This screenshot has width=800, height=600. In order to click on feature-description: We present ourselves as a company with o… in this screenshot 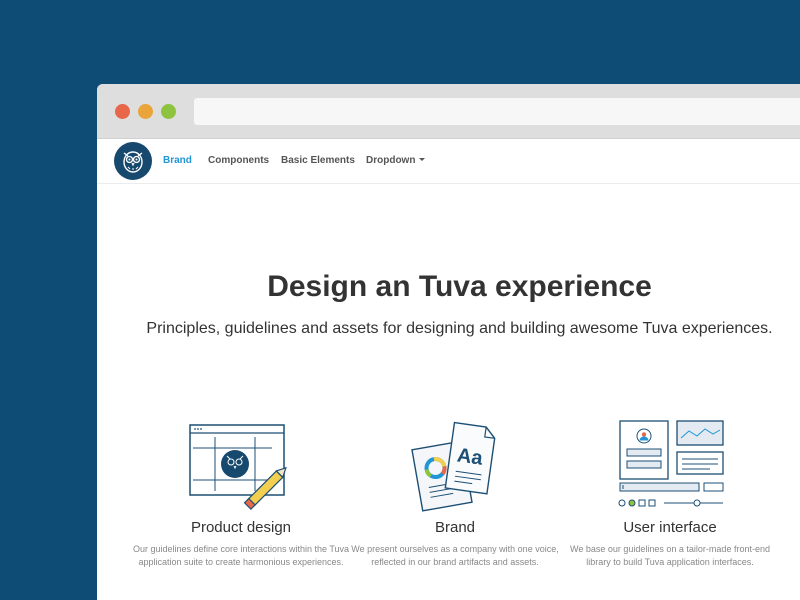, I will do `click(455, 555)`.